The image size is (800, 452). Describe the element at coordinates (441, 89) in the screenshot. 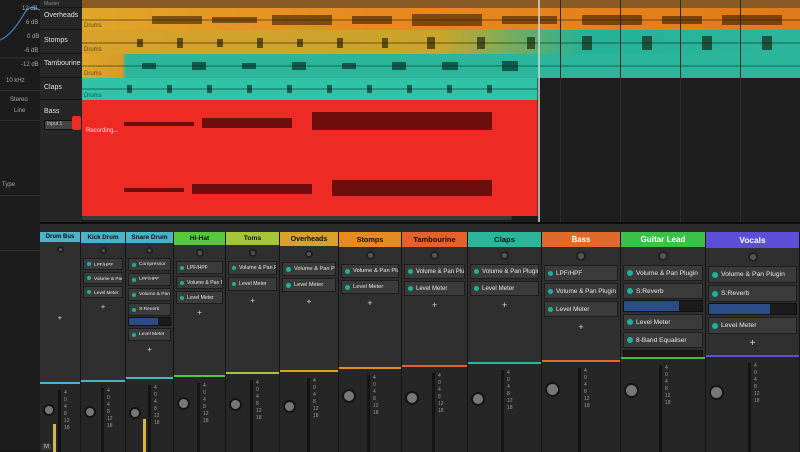

I see `lane-claps: Drums` at that location.